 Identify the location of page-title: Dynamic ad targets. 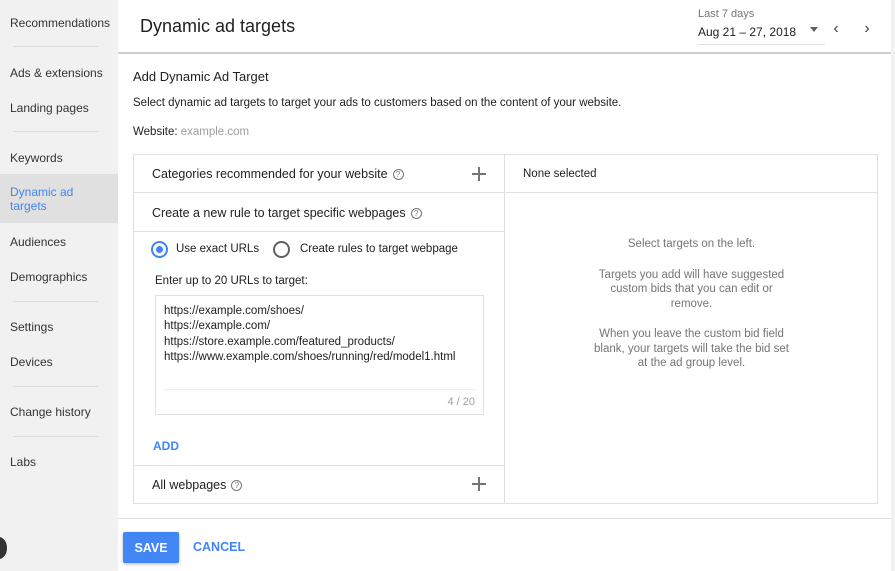
(218, 26).